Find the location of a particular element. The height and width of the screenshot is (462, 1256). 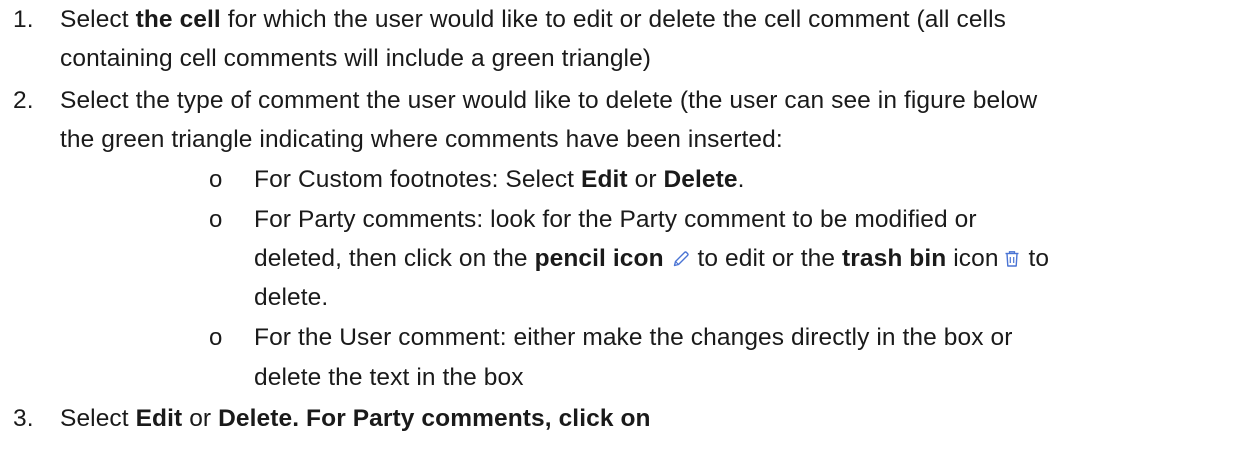

step-1-pre: Select is located at coordinates (98, 19).